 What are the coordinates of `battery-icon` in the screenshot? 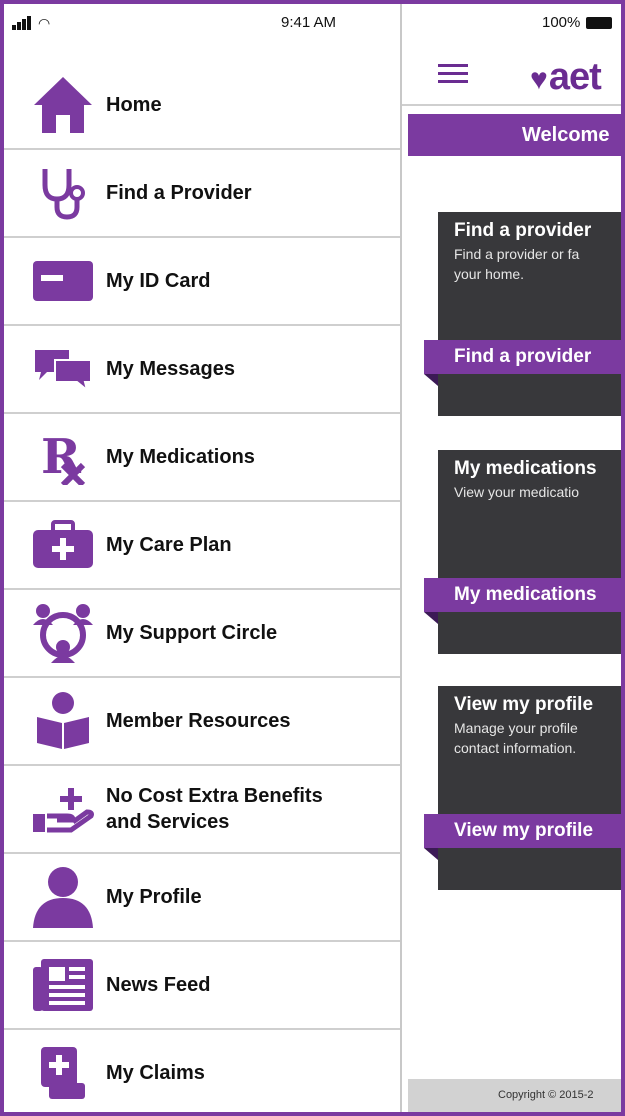 It's located at (599, 23).